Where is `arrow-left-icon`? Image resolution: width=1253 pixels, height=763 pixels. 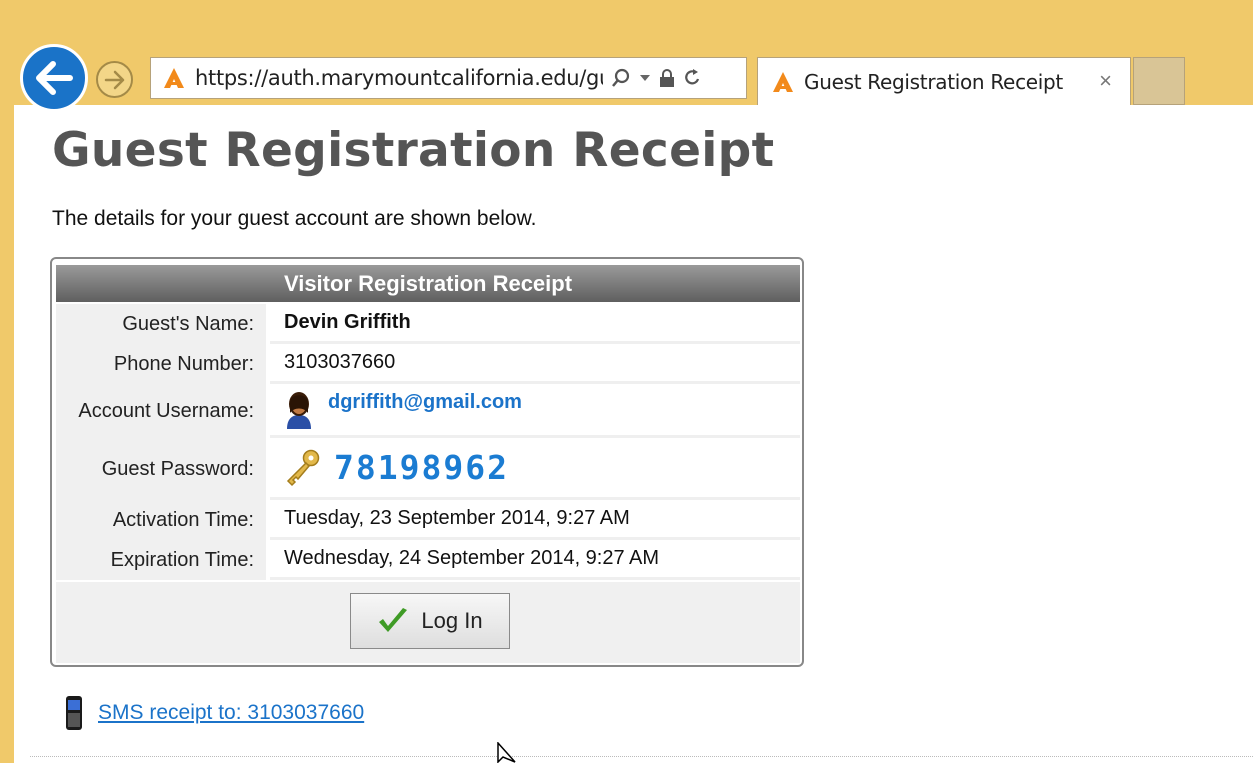 arrow-left-icon is located at coordinates (54, 78).